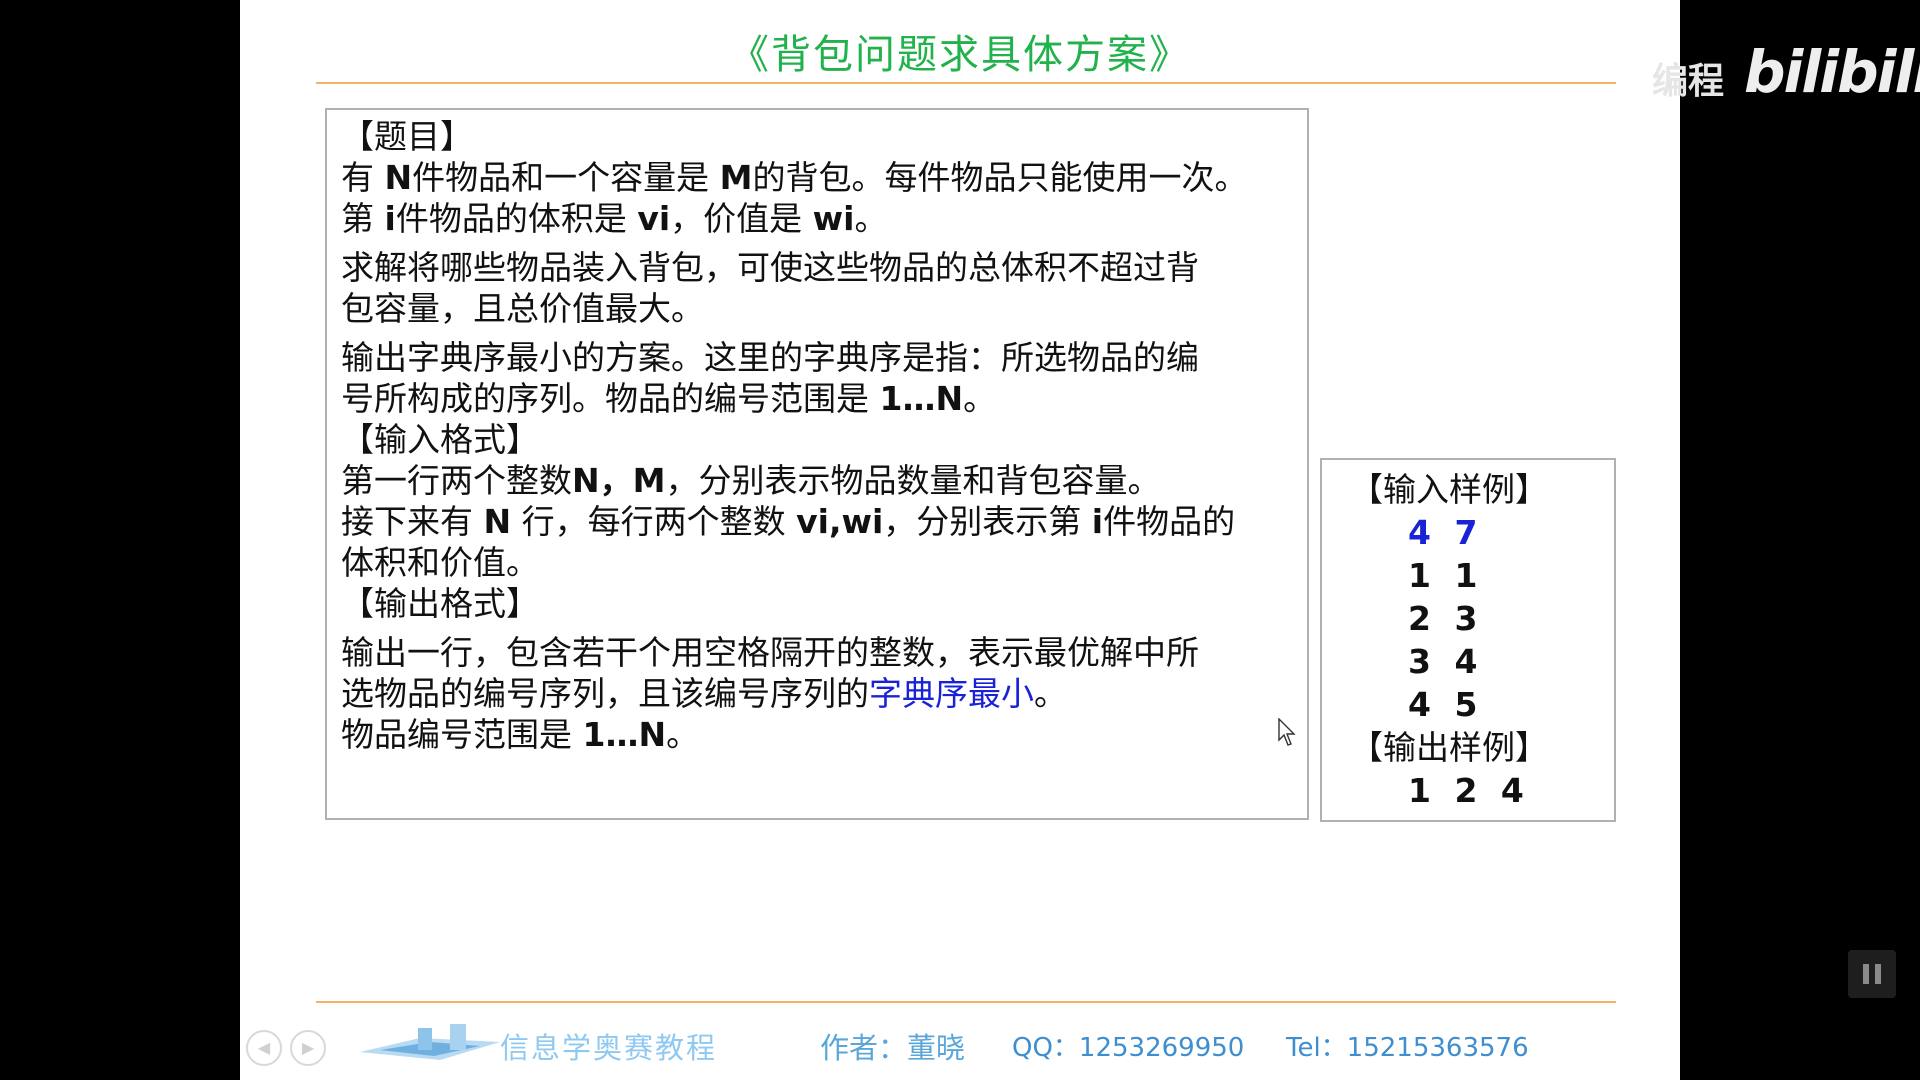  What do you see at coordinates (440, 603) in the screenshot?
I see `output-format-heading: 【输出格式】` at bounding box center [440, 603].